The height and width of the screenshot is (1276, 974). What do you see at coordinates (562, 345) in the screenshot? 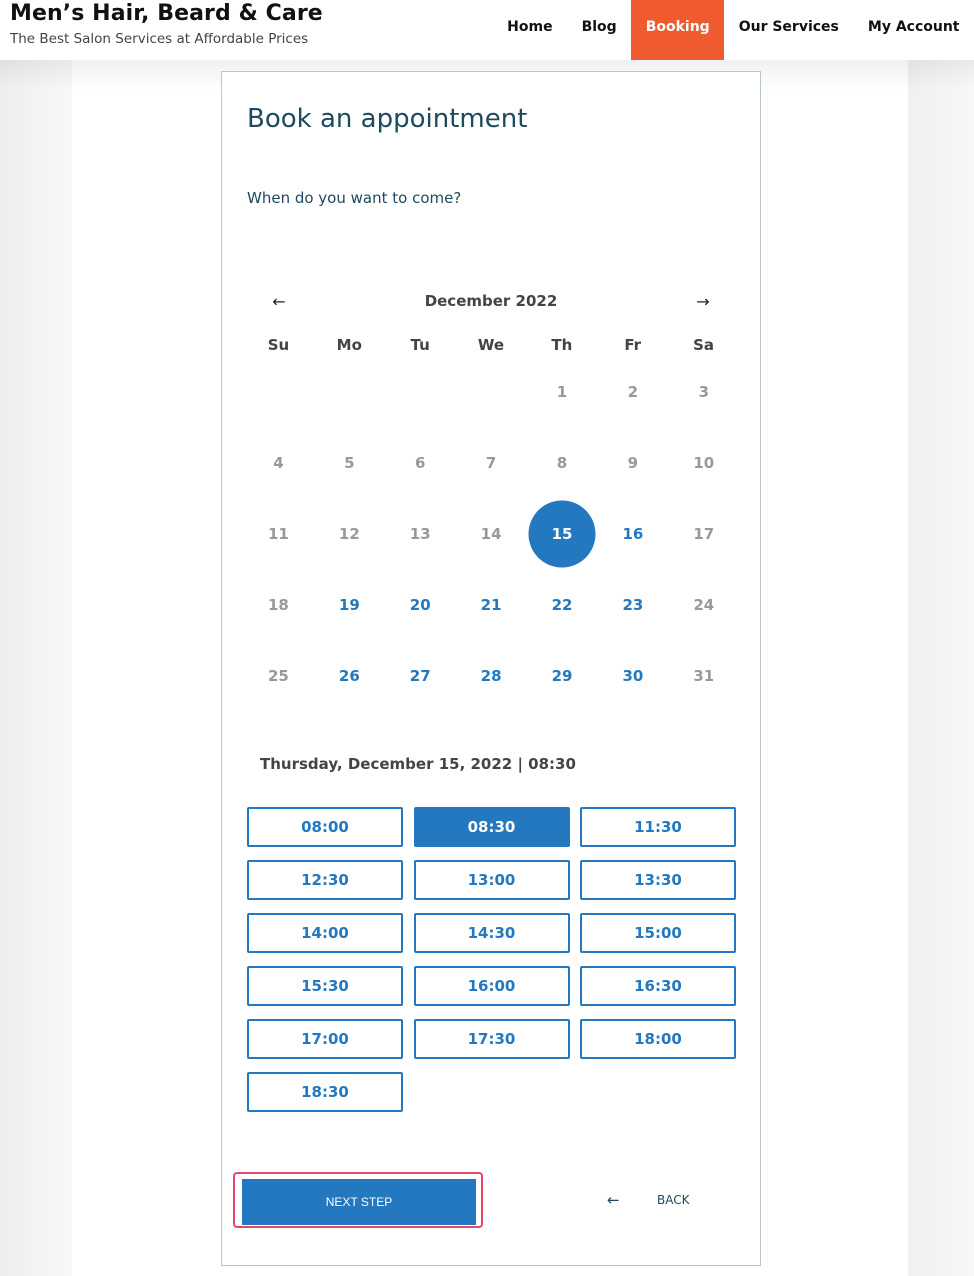
I see `weekday-label: Th` at bounding box center [562, 345].